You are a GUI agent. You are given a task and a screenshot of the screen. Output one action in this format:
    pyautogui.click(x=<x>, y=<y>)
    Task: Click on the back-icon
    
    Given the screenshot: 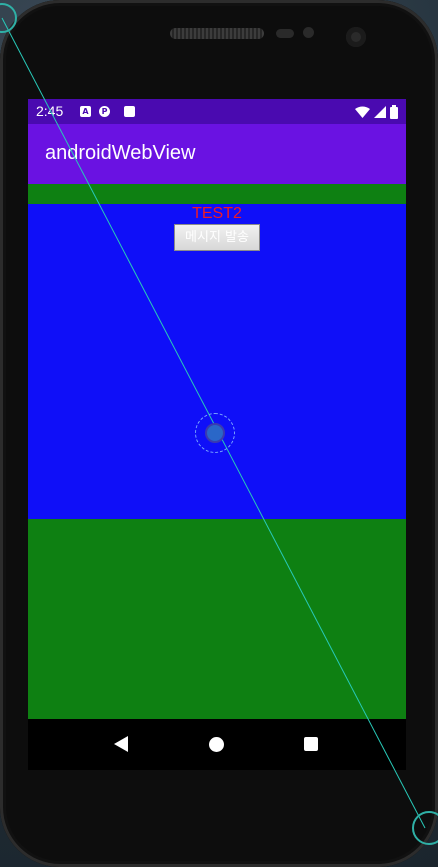 What is the action you would take?
    pyautogui.click(x=121, y=744)
    